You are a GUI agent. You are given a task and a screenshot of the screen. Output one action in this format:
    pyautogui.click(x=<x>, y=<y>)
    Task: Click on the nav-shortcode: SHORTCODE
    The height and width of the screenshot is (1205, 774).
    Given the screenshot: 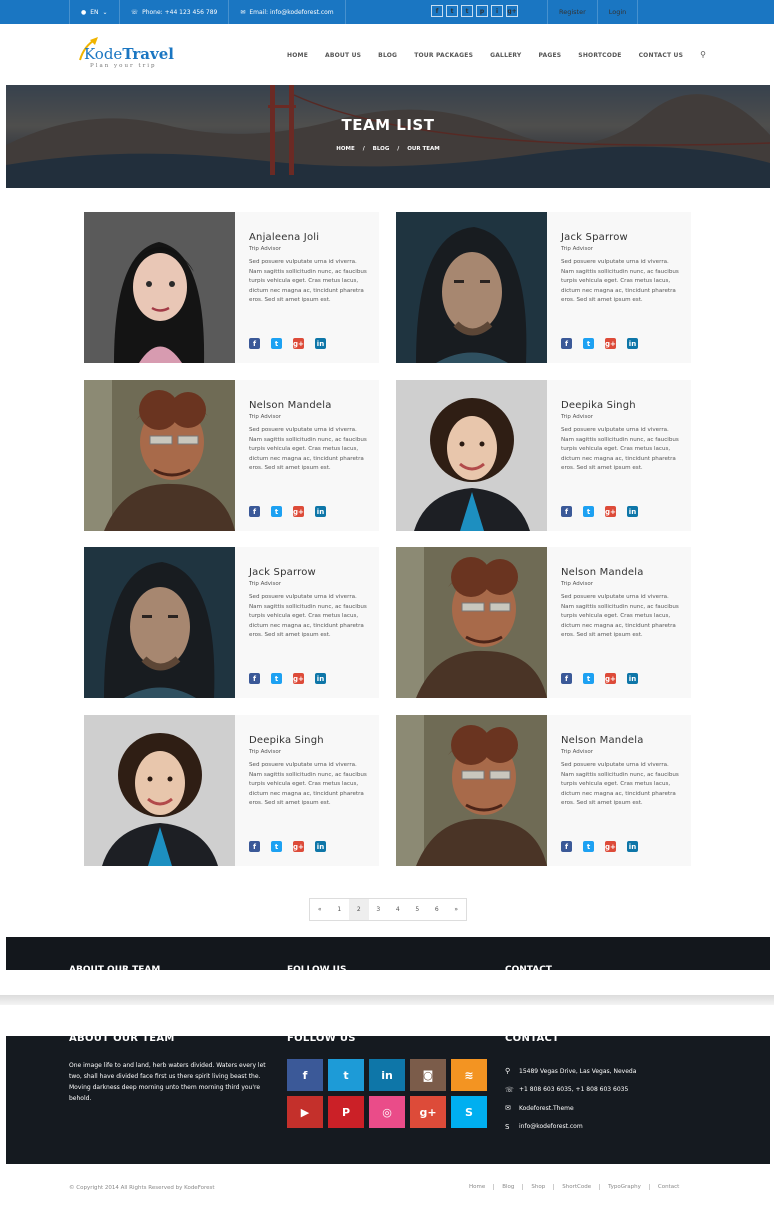 What is the action you would take?
    pyautogui.click(x=599, y=55)
    